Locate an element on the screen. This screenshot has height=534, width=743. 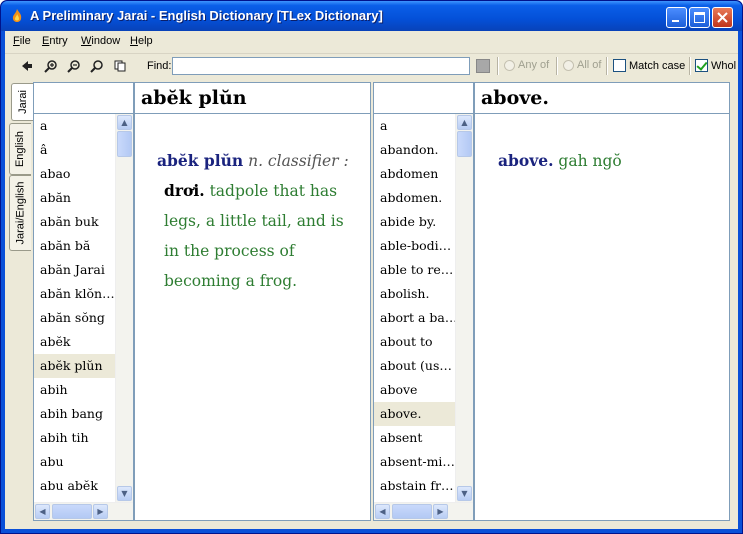
part-of-speech: n. classifier : is located at coordinates (298, 161).